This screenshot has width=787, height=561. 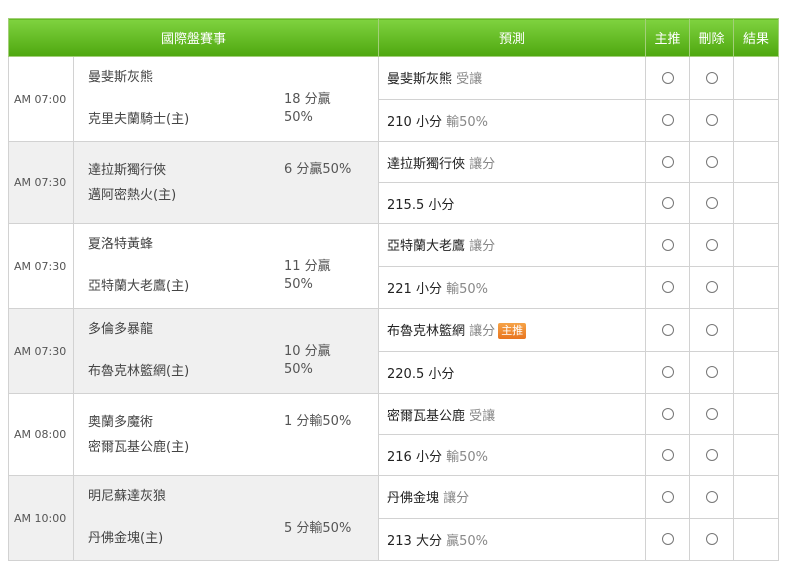 I want to click on away-team: 曼斐斯灰熊, so click(x=121, y=77).